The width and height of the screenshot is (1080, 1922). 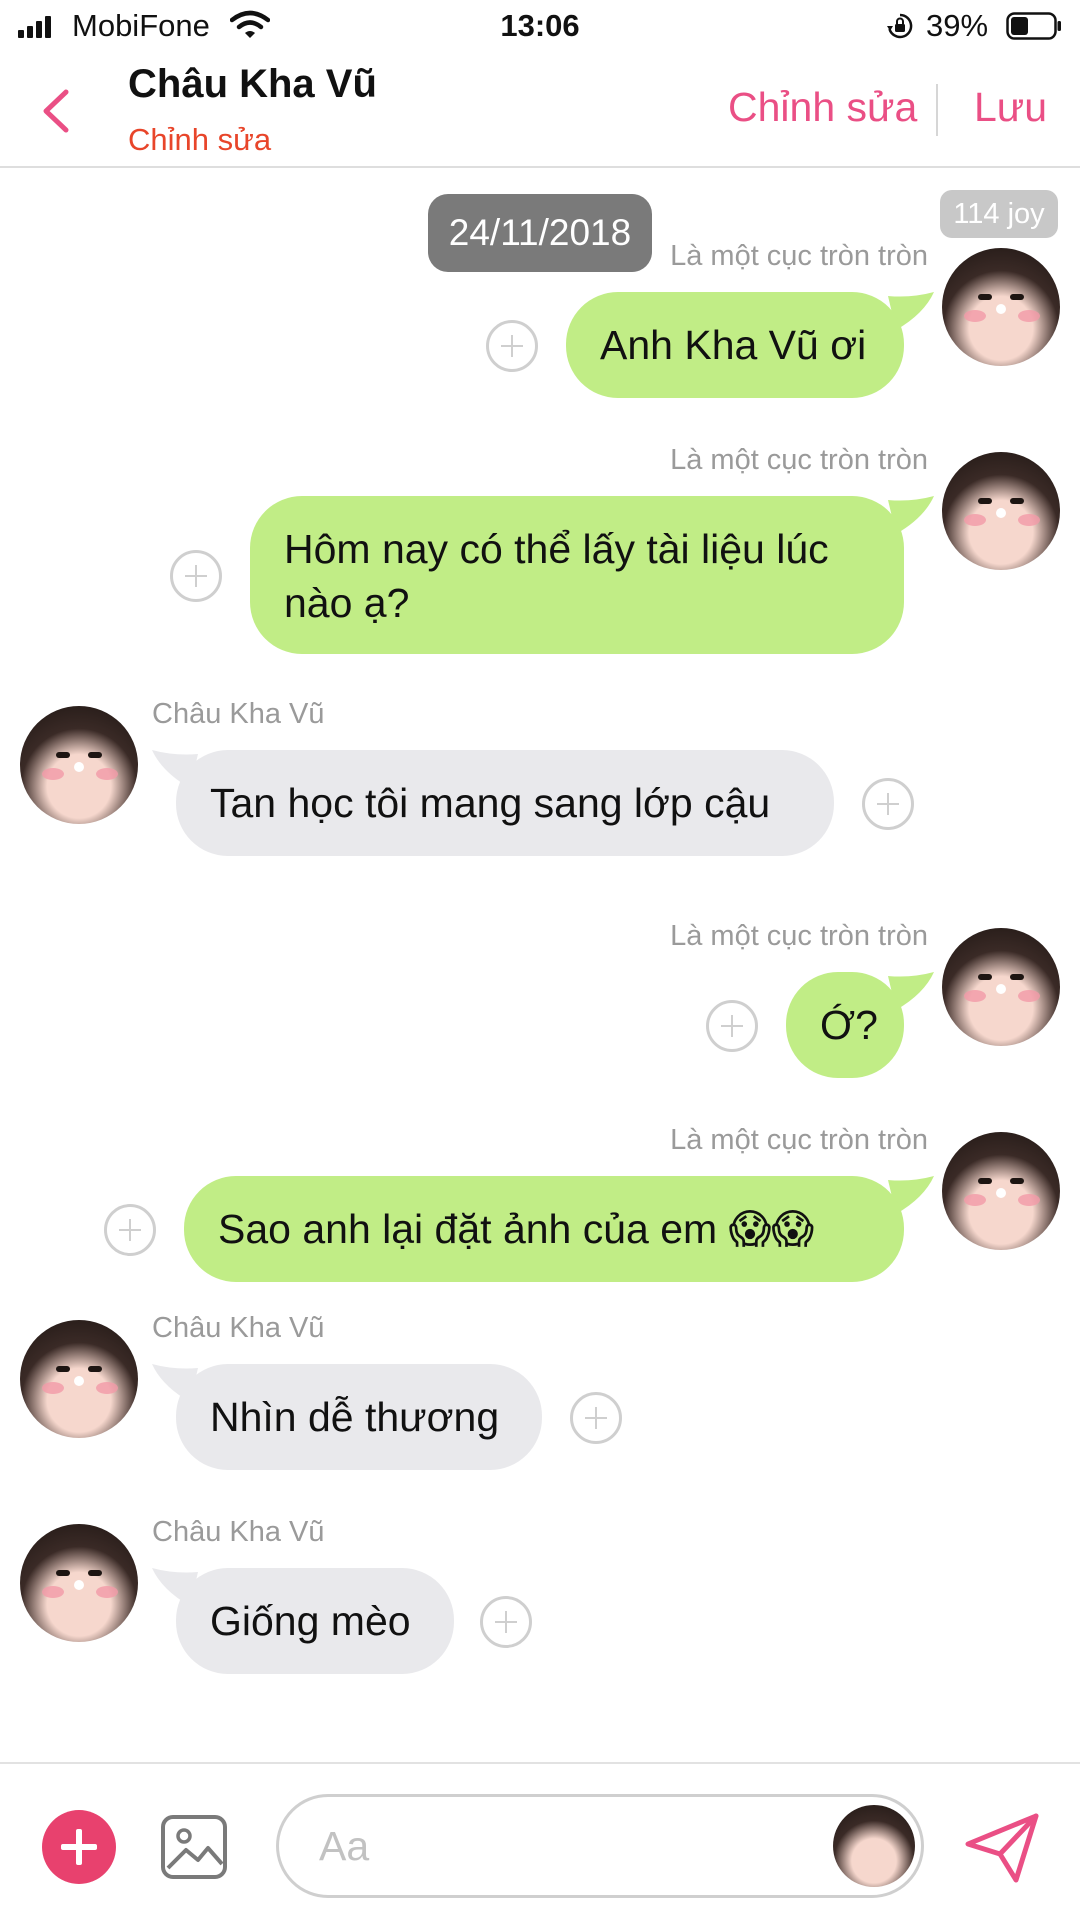 What do you see at coordinates (957, 25) in the screenshot?
I see `battery-percent: 39%` at bounding box center [957, 25].